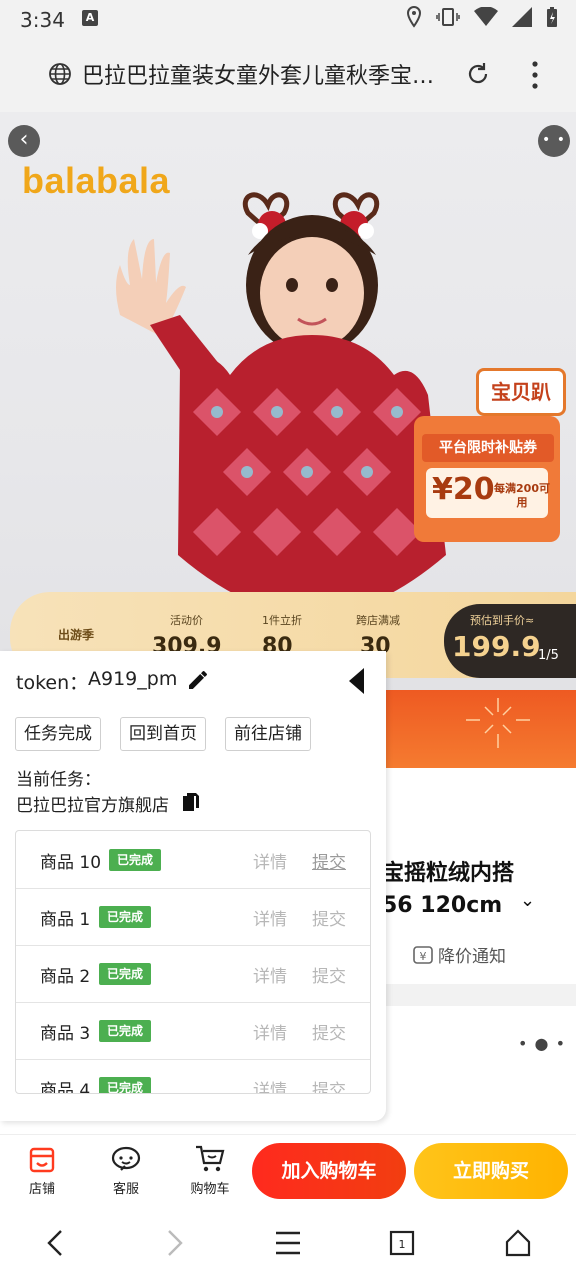 This screenshot has height=1280, width=576. What do you see at coordinates (356, 681) in the screenshot?
I see `collapse-triangle-icon` at bounding box center [356, 681].